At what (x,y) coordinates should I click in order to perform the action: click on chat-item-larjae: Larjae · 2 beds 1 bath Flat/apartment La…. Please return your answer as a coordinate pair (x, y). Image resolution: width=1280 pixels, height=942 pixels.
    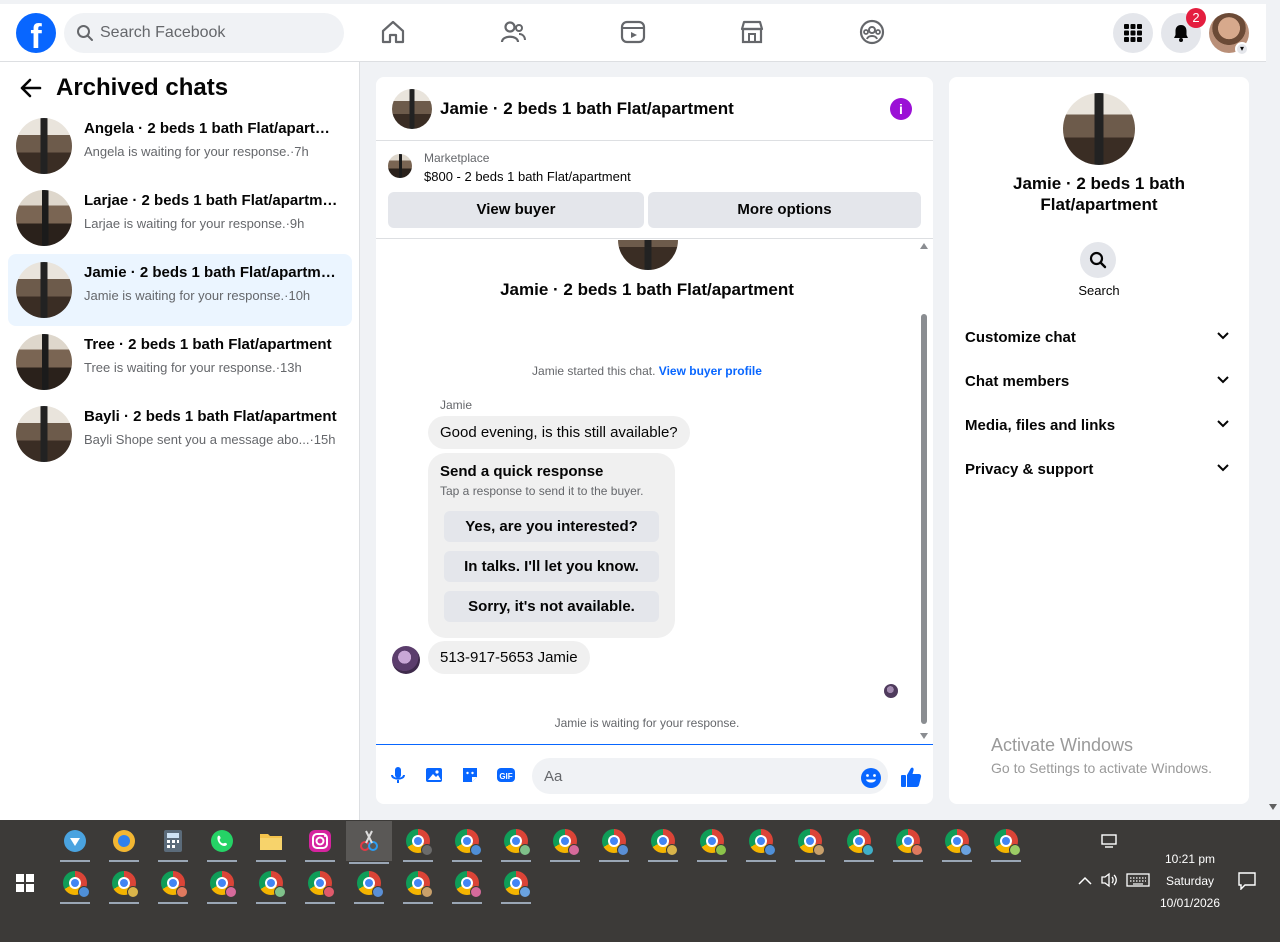
    Looking at the image, I should click on (180, 218).